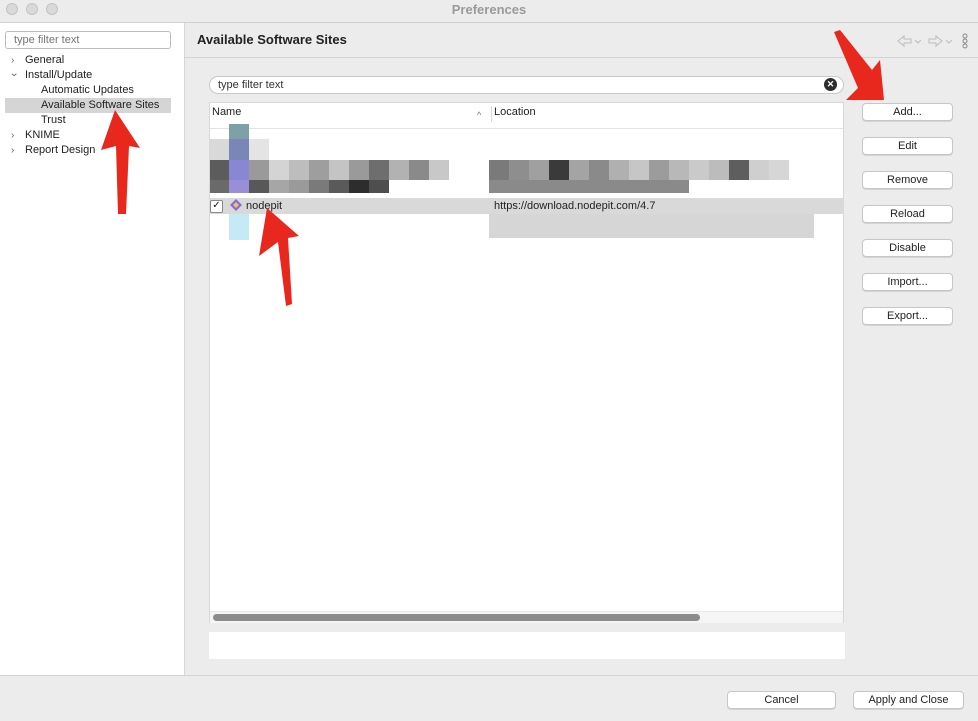 The image size is (978, 721). Describe the element at coordinates (236, 205) in the screenshot. I see `update-site-icon` at that location.